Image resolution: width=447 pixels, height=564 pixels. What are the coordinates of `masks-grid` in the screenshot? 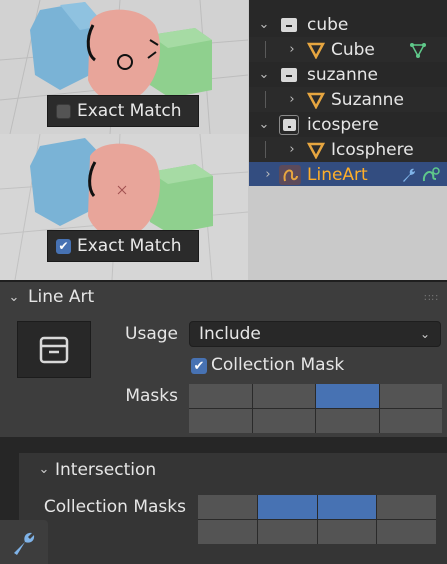 It's located at (315, 408).